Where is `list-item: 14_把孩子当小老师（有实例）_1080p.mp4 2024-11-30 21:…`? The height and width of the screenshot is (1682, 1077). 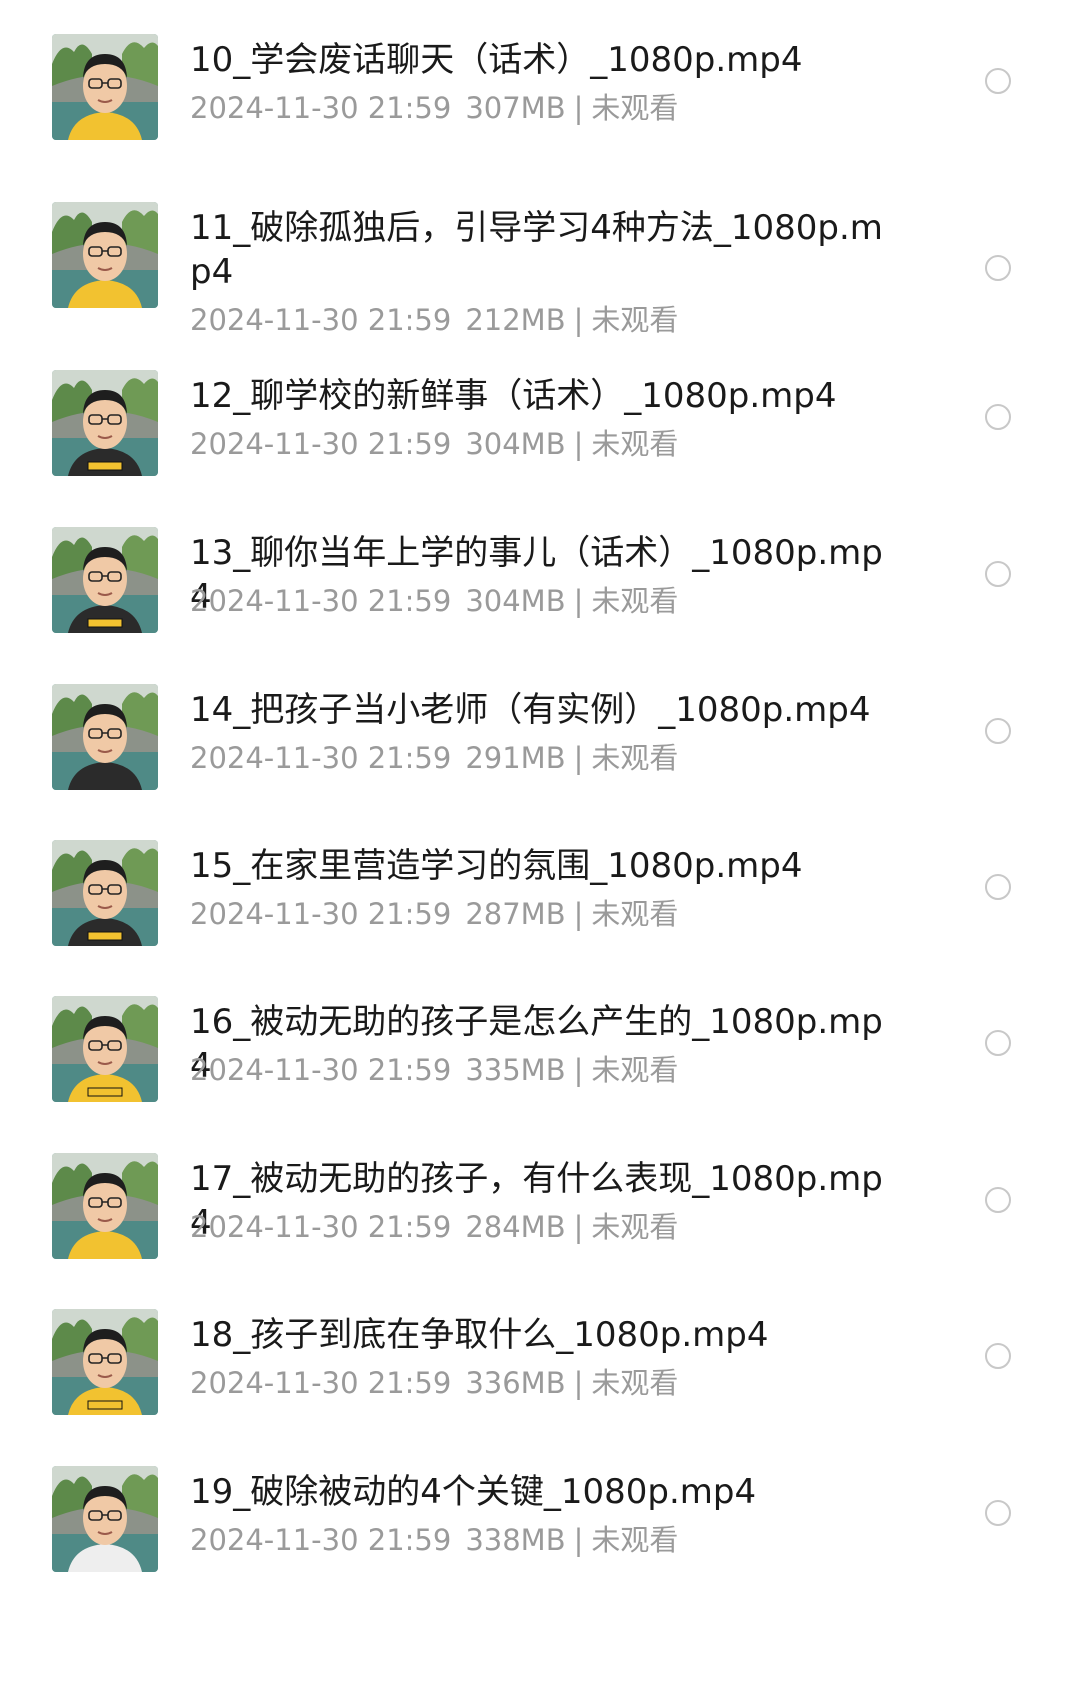 list-item: 14_把孩子当小老师（有实例）_1080p.mp4 2024-11-30 21:… is located at coordinates (538, 756).